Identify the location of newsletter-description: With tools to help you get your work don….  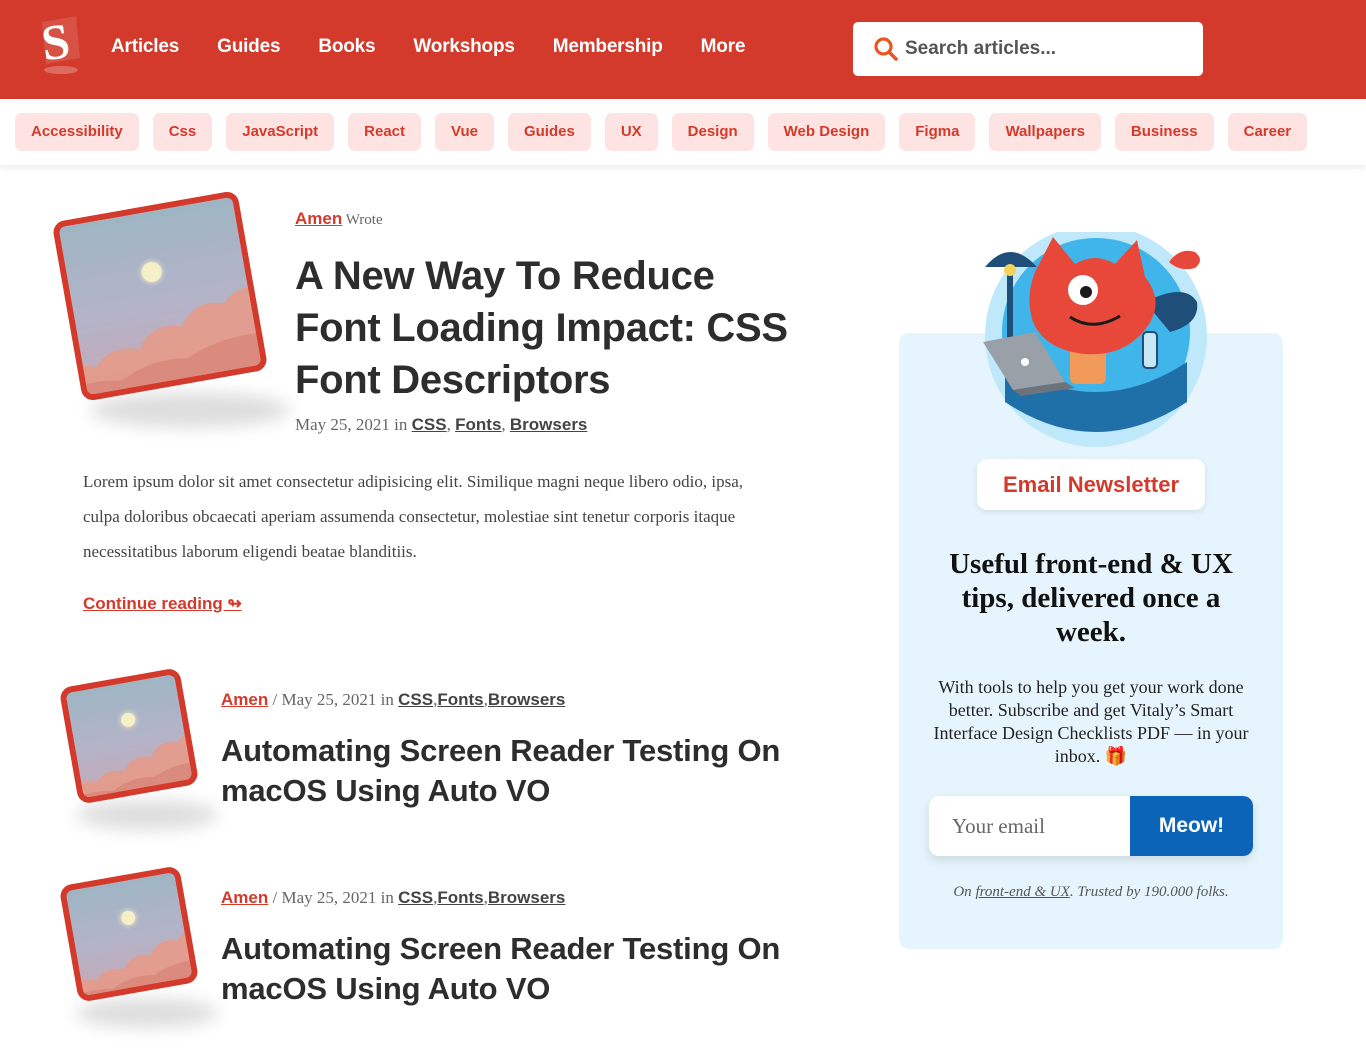
(1091, 721).